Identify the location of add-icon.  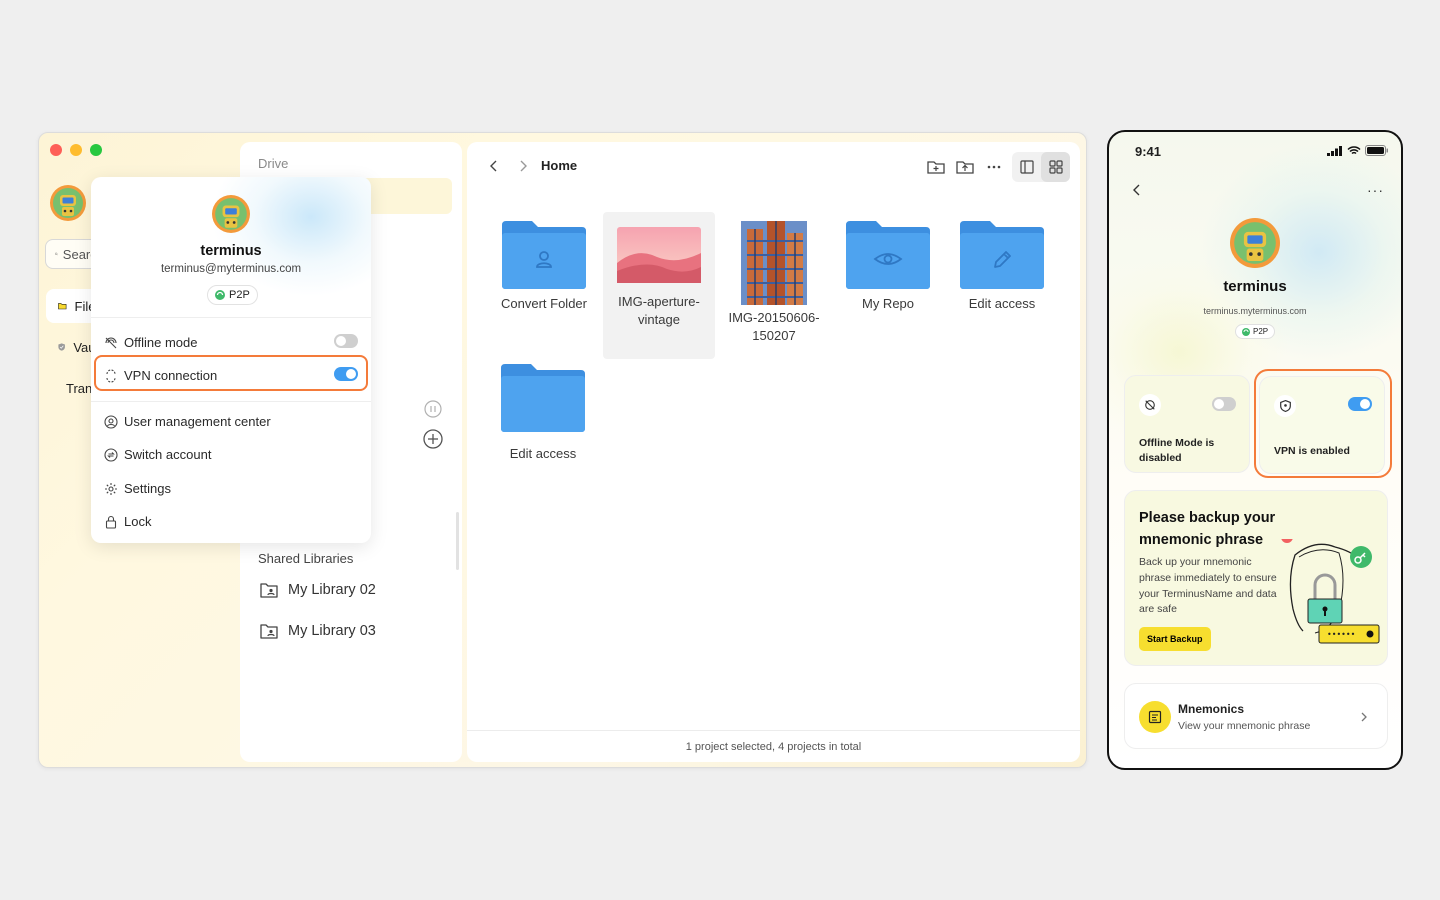
(433, 439).